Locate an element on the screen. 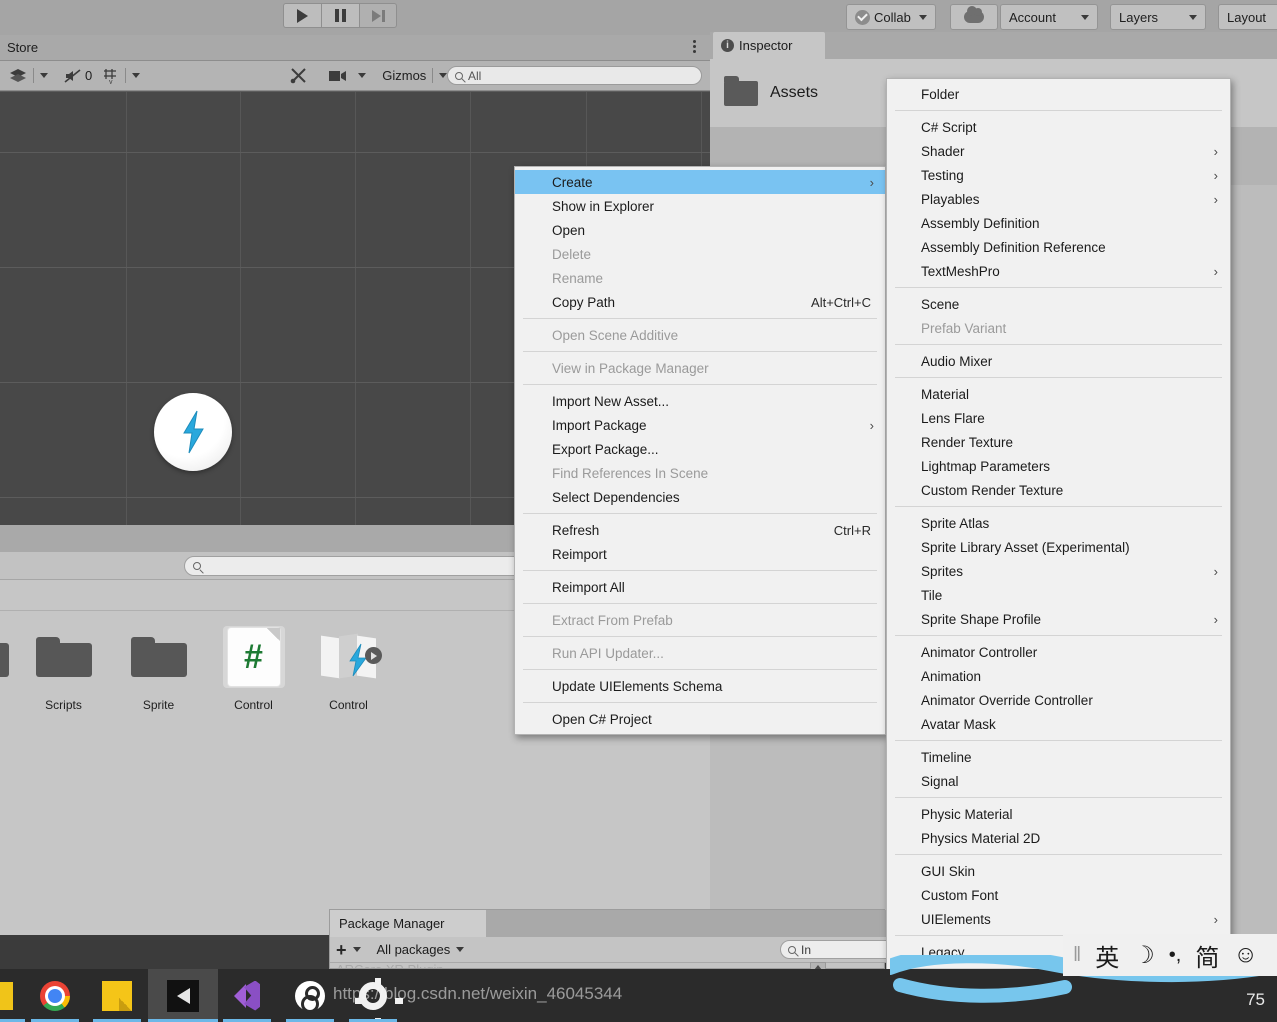 This screenshot has height=1022, width=1277. create-menu-item-sprite-shape-profile: Sprite Shape Profile › is located at coordinates (1058, 619).